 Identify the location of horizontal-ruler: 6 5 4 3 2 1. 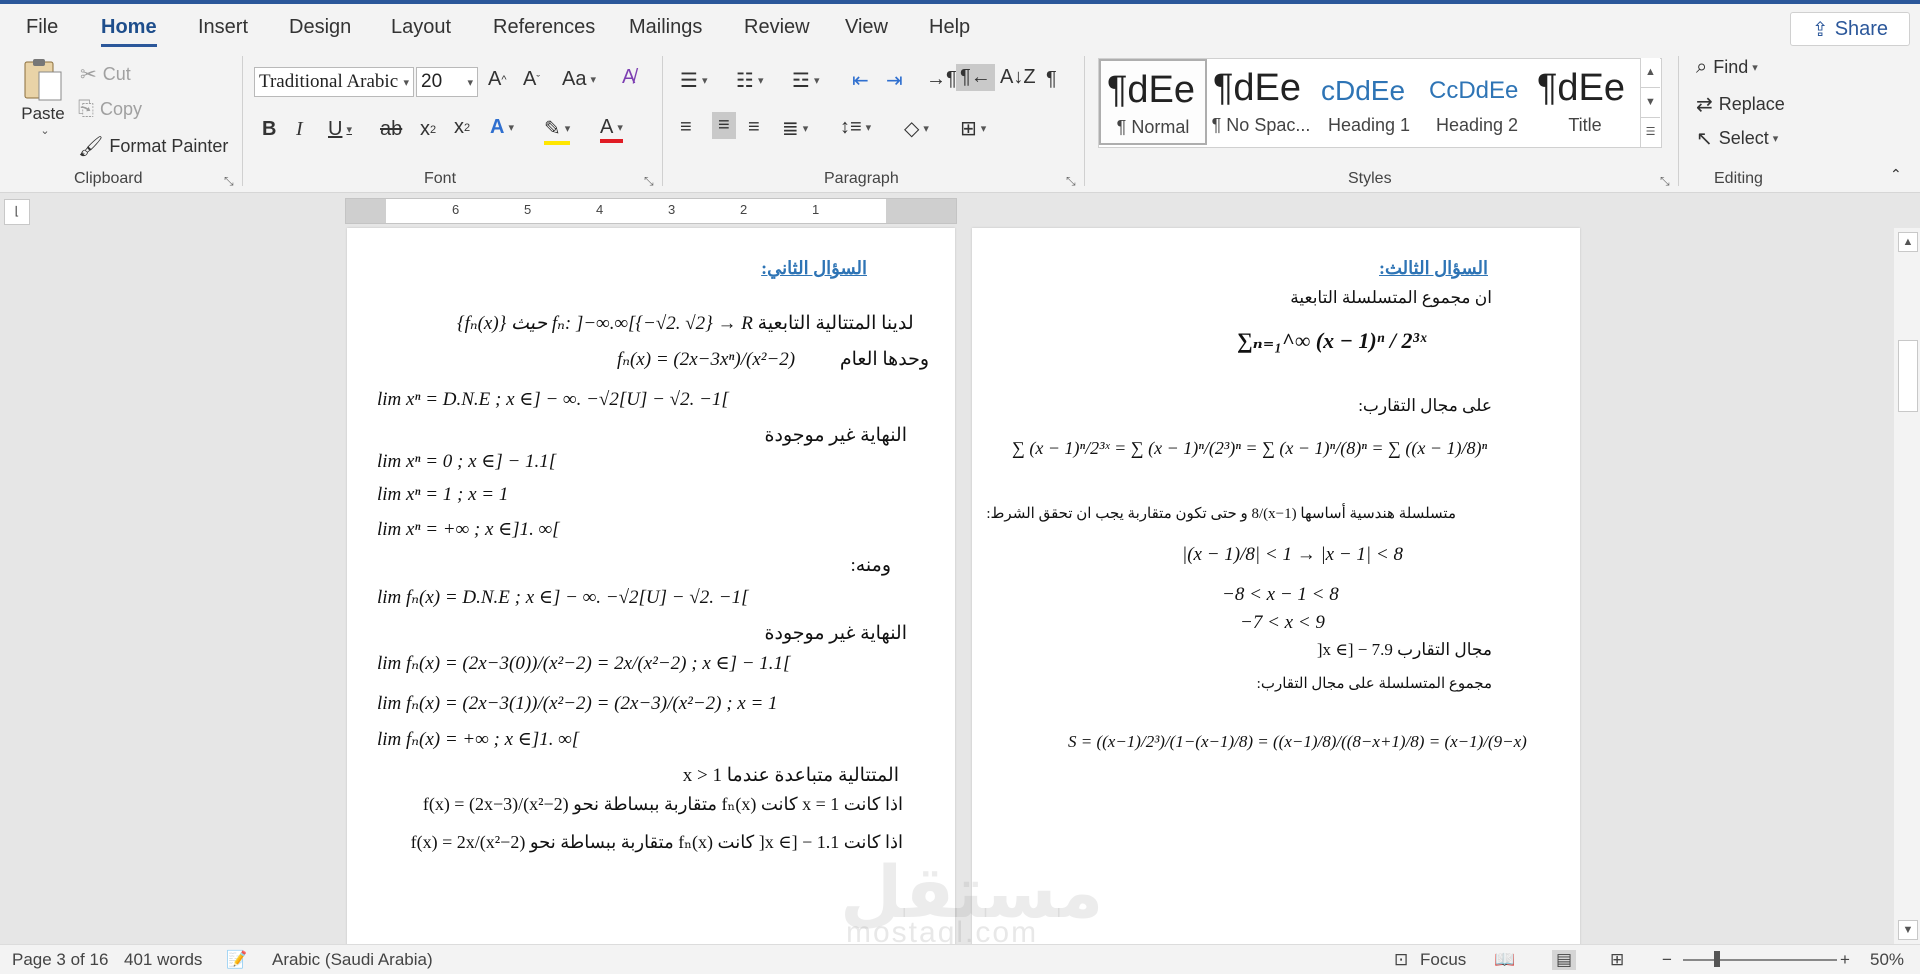
(651, 211).